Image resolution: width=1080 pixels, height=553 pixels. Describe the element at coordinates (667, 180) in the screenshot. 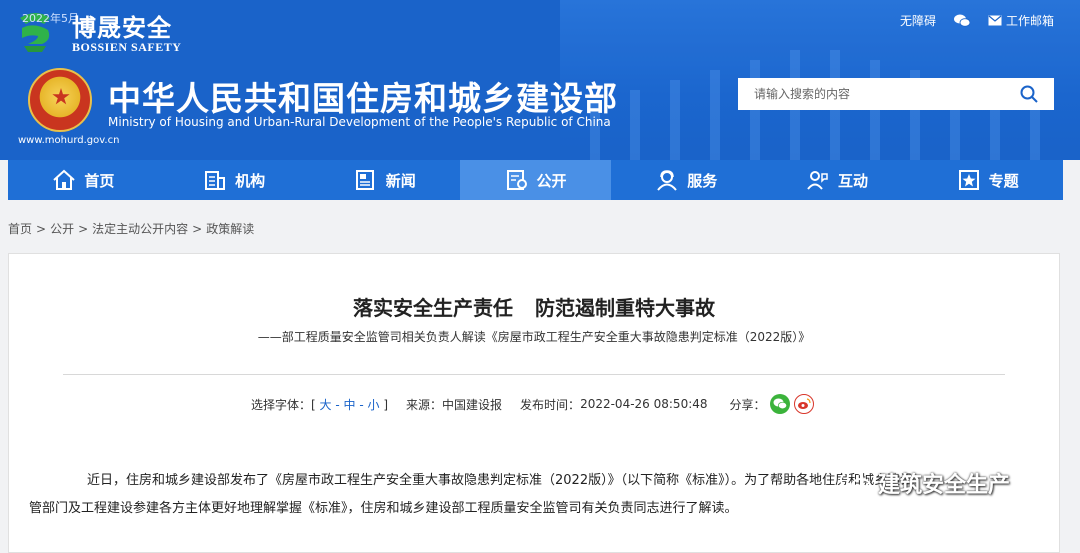

I see `service-icon` at that location.